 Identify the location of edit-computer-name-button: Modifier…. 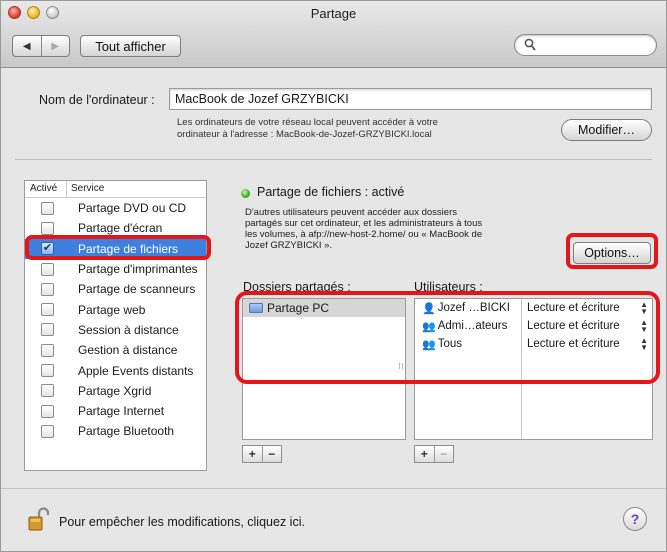
(606, 130).